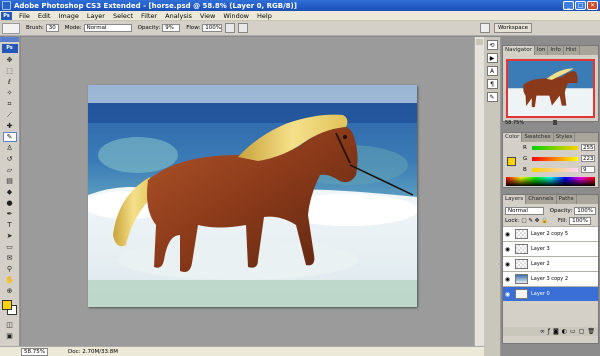 The image size is (600, 356). Describe the element at coordinates (10, 225) in the screenshot. I see `type-tool-icon: T` at that location.